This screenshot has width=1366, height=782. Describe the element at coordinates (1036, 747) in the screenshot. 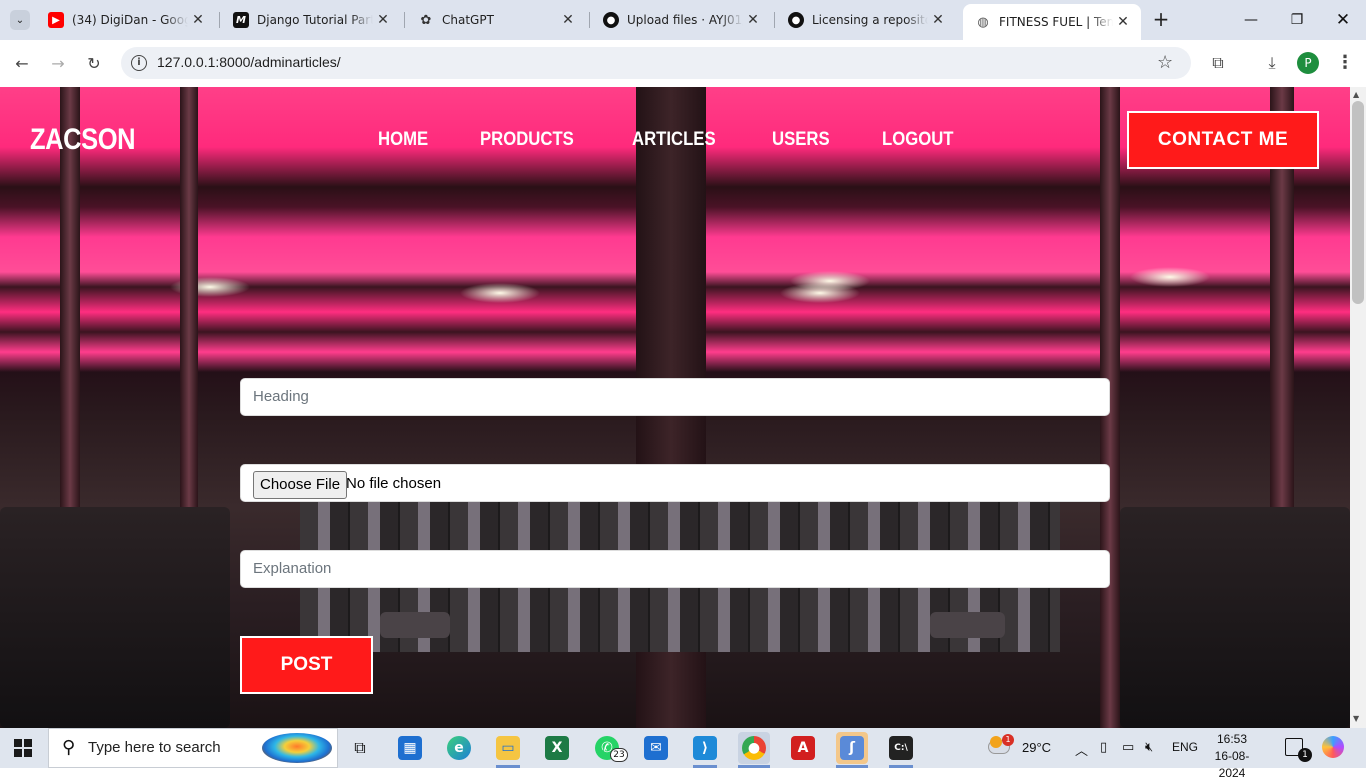

I see `temperature-text: 29°C` at that location.